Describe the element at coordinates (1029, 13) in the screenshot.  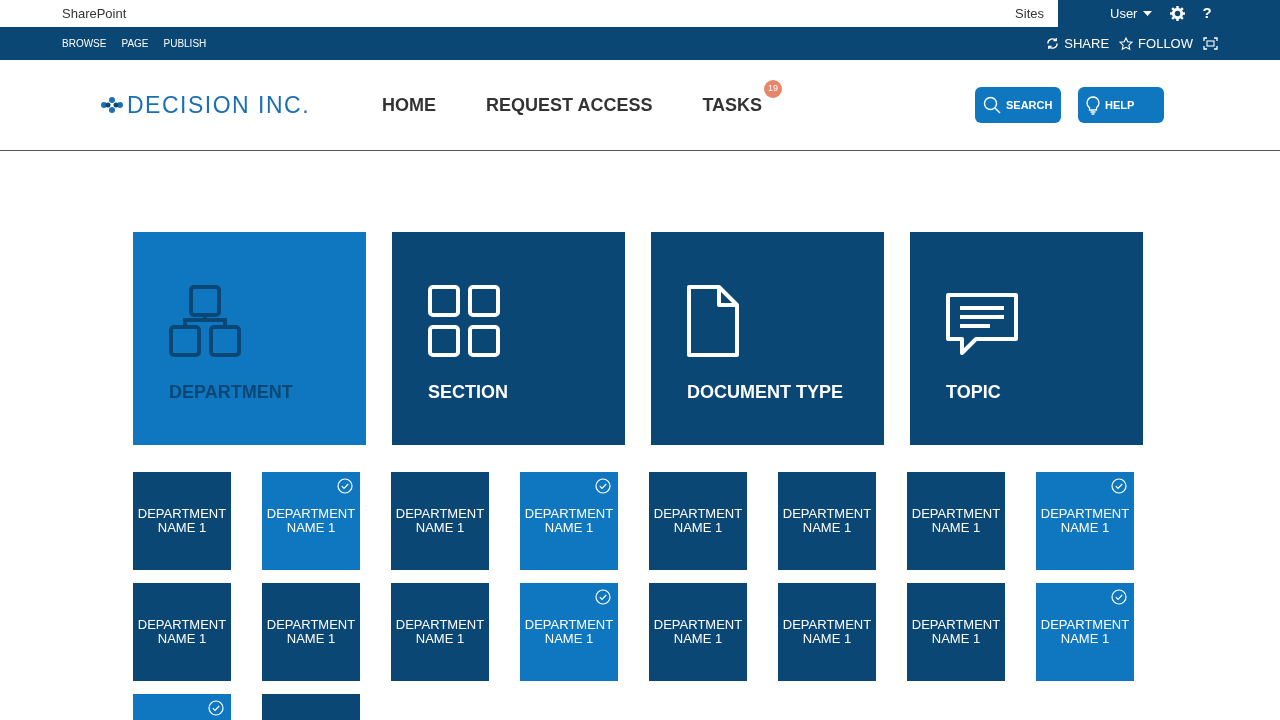
I see `sites-link: Sites` at that location.